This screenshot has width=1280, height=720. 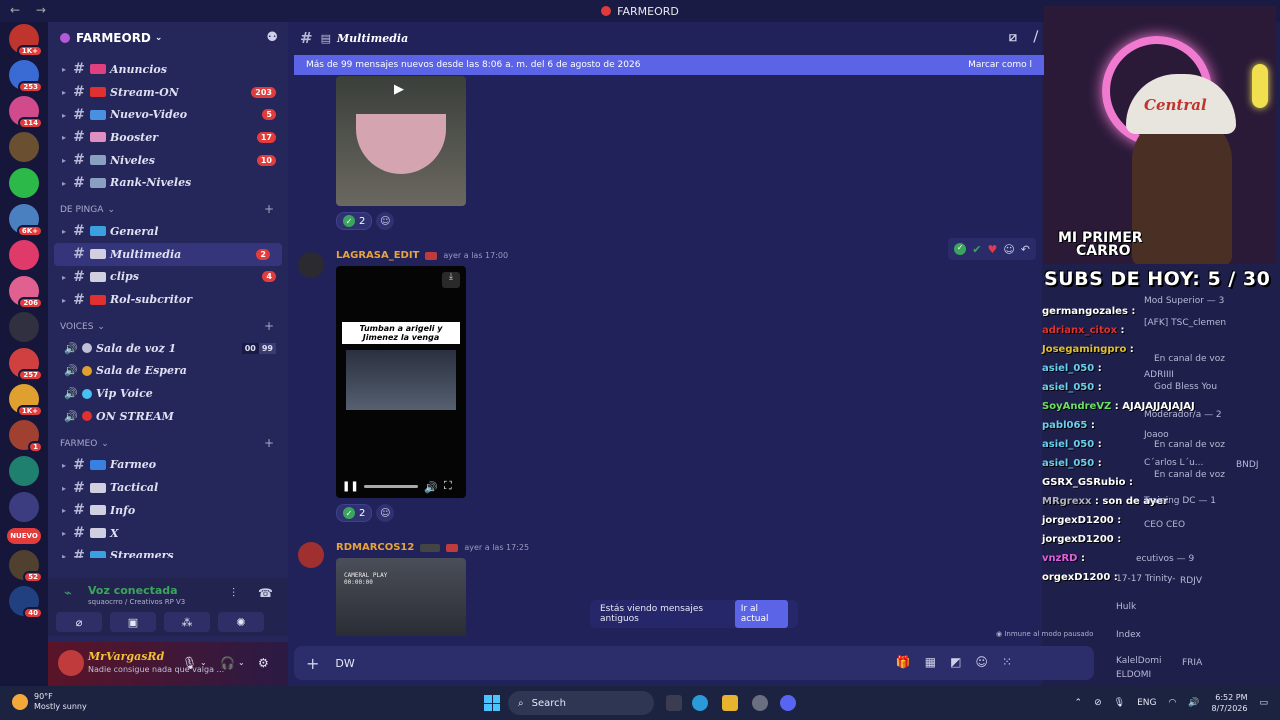 What do you see at coordinates (730, 703) in the screenshot?
I see `file-explorer-icon` at bounding box center [730, 703].